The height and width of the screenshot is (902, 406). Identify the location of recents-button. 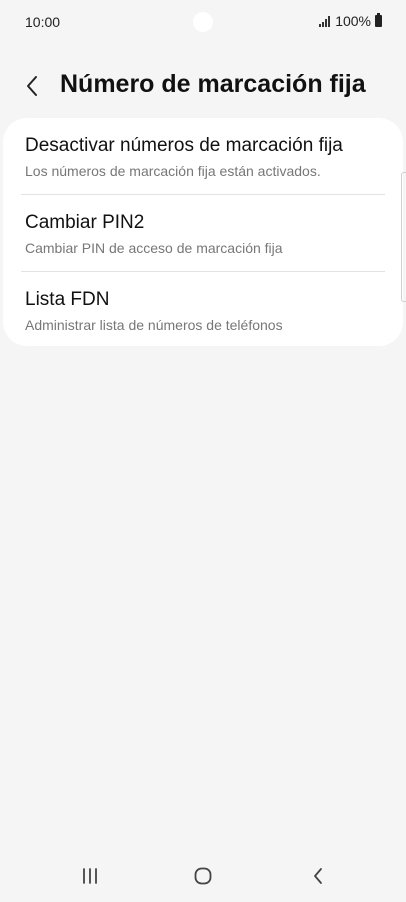
(90, 876).